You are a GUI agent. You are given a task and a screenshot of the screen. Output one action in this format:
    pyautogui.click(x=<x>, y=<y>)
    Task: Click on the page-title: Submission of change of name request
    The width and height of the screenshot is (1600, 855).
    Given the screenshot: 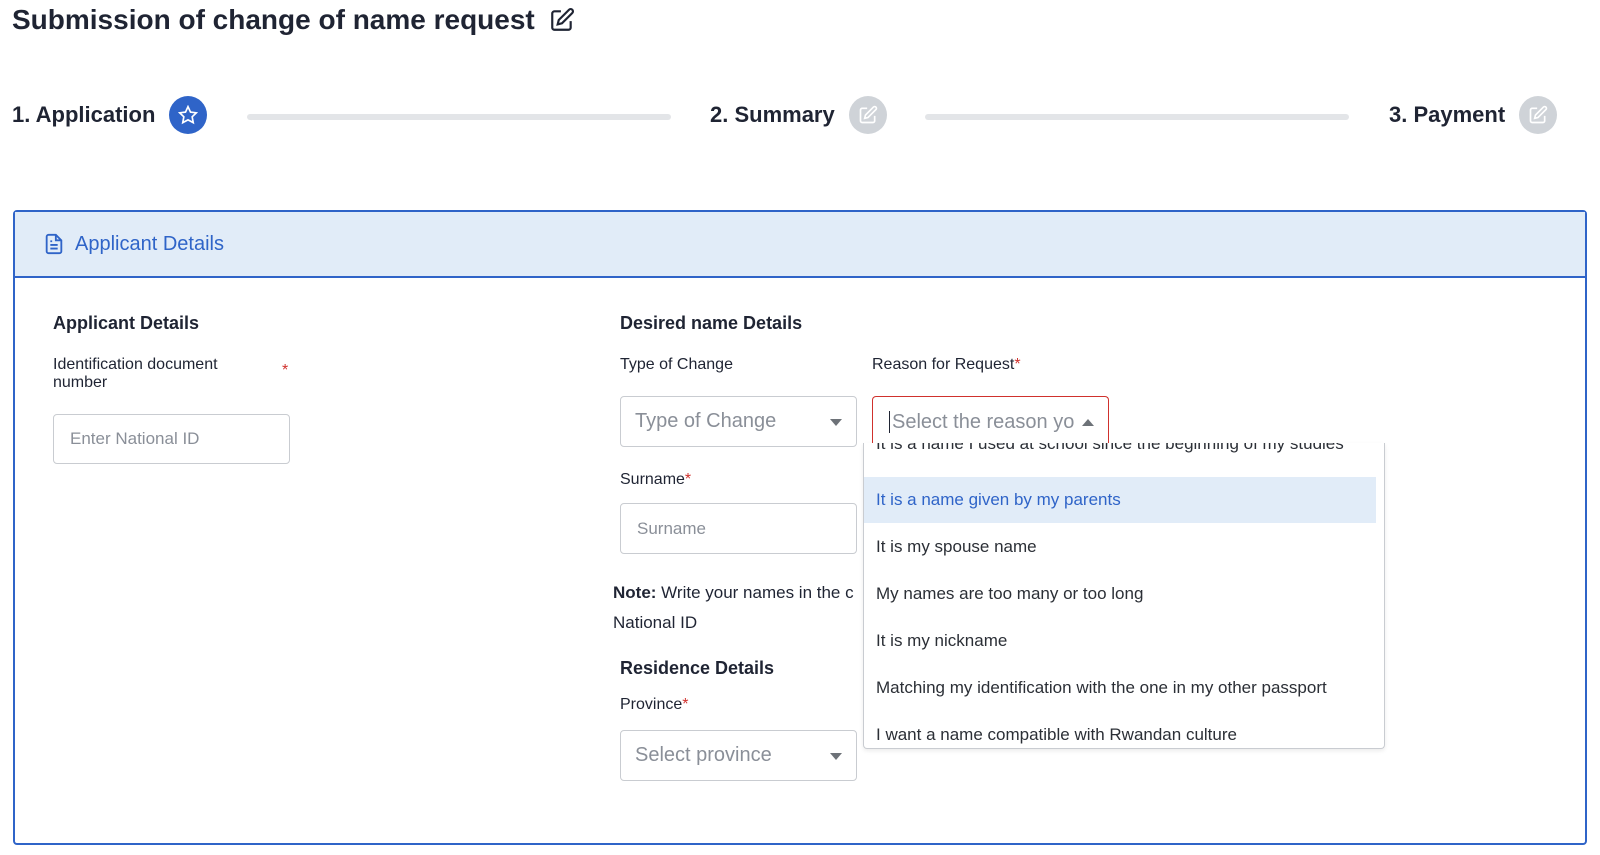 What is the action you would take?
    pyautogui.click(x=293, y=20)
    